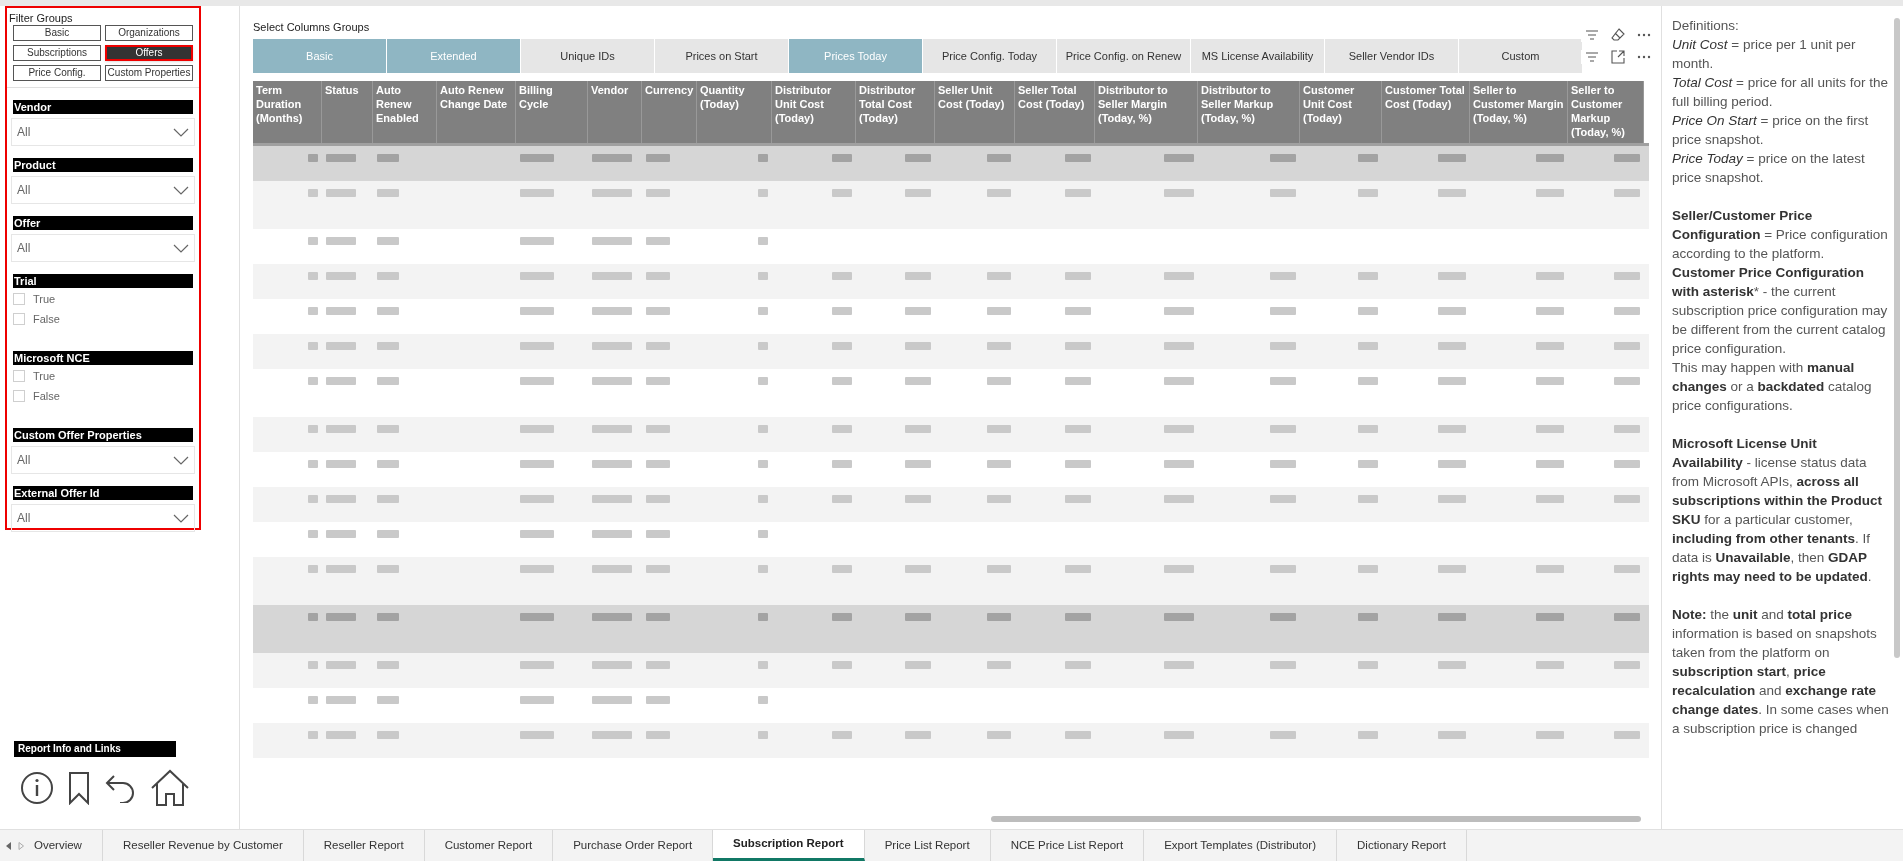 Image resolution: width=1903 pixels, height=861 pixels. What do you see at coordinates (170, 788) in the screenshot?
I see `home-icon` at bounding box center [170, 788].